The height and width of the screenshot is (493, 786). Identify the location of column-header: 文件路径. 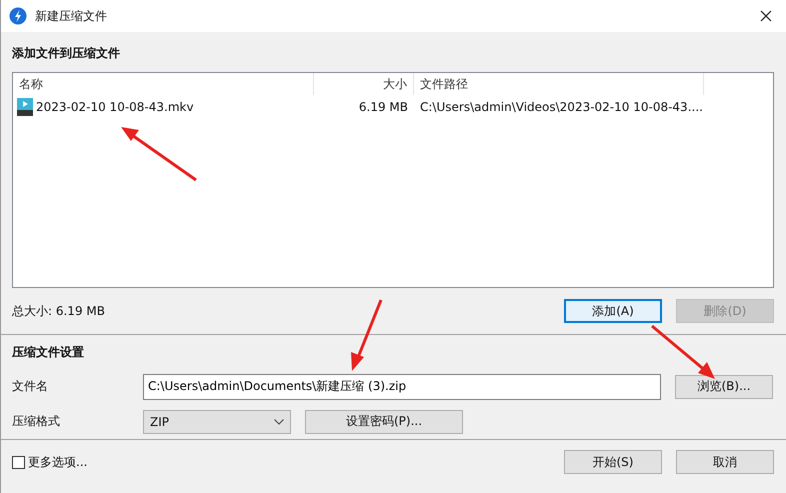
(559, 84).